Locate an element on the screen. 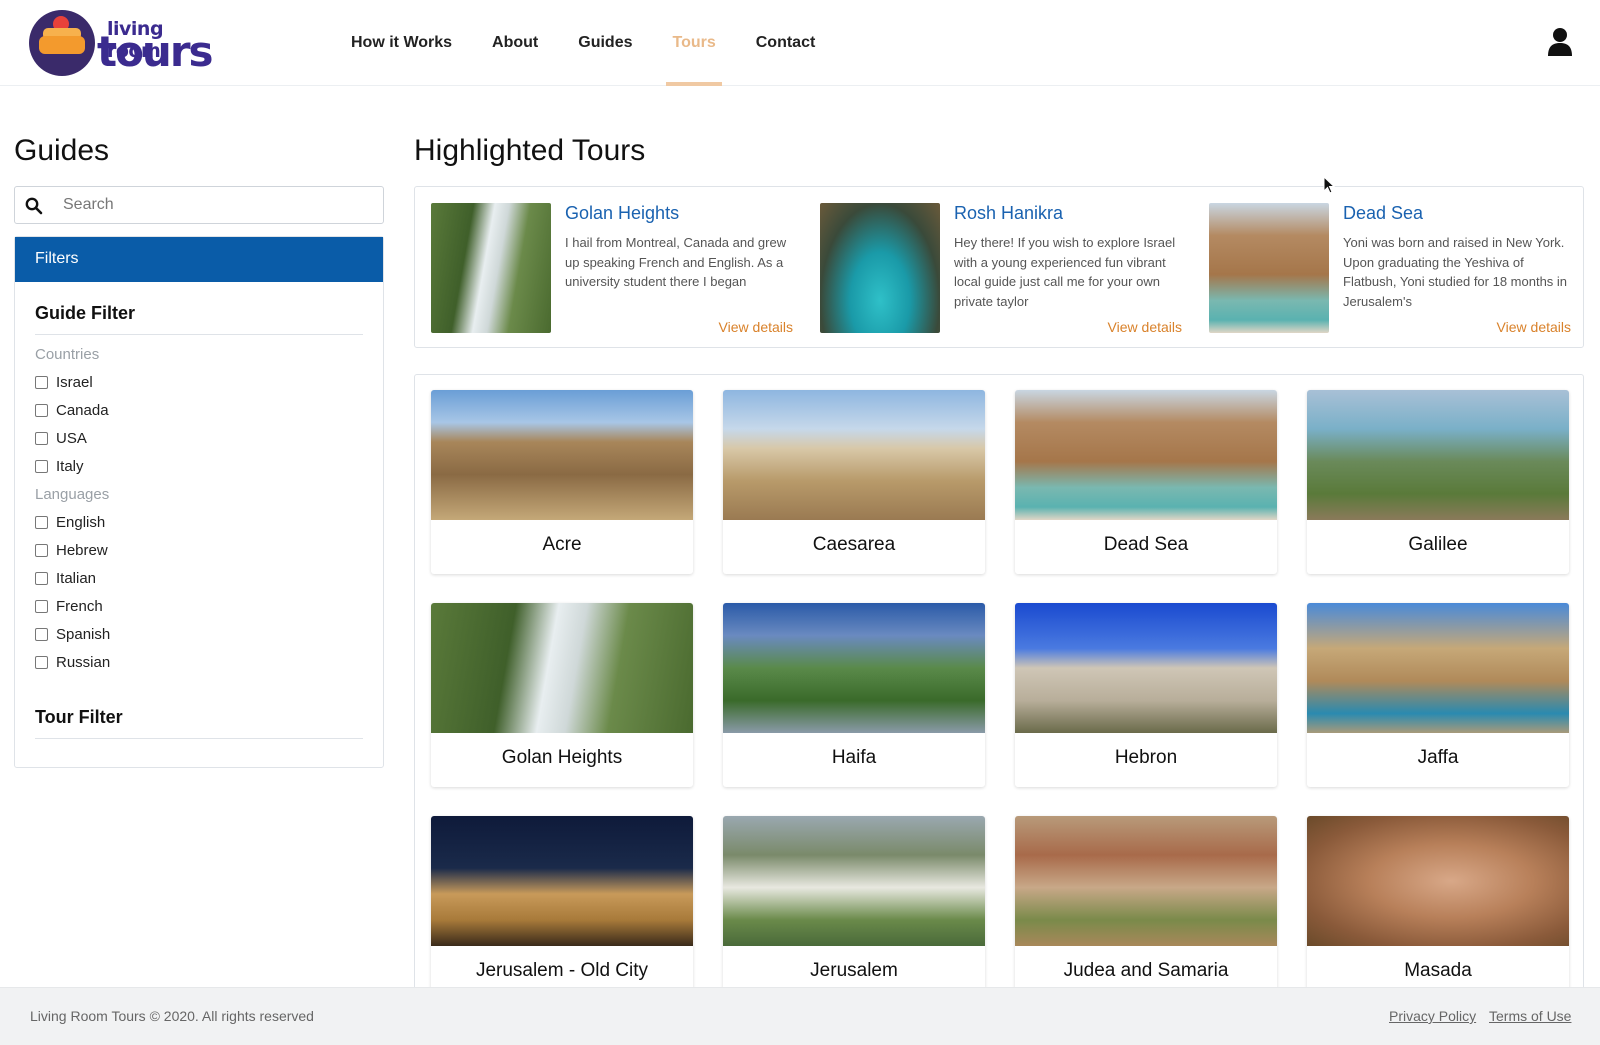  tour-card-dead-sea: Dead Sea is located at coordinates (1146, 482).